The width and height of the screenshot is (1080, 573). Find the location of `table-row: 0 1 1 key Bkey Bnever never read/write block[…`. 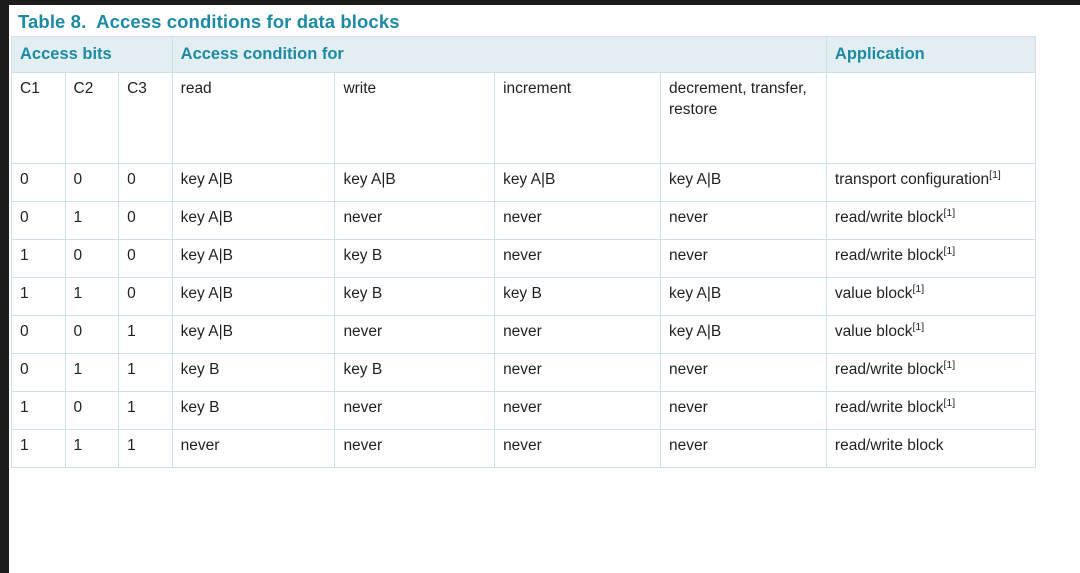

table-row: 0 1 1 key Bkey Bnever never read/write block[… is located at coordinates (524, 373).